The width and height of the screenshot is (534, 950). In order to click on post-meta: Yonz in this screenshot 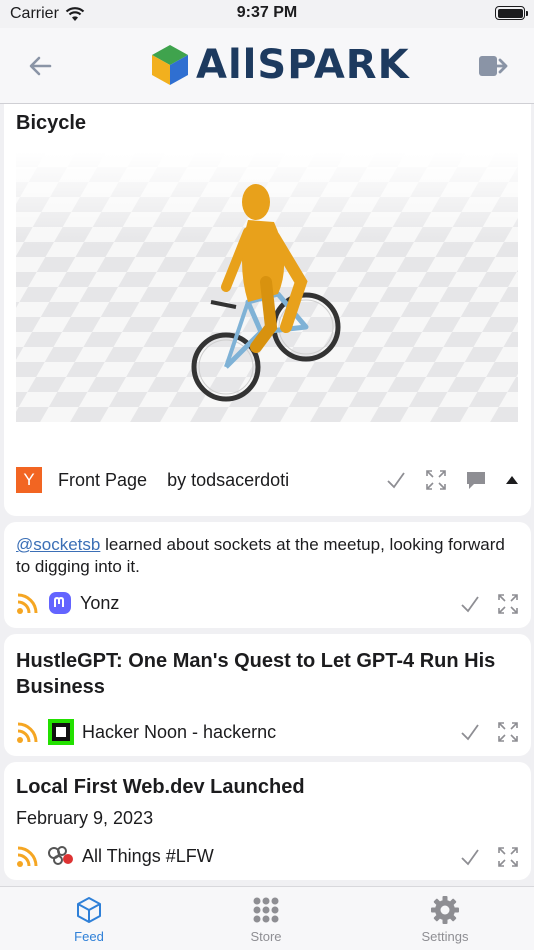, I will do `click(67, 603)`.